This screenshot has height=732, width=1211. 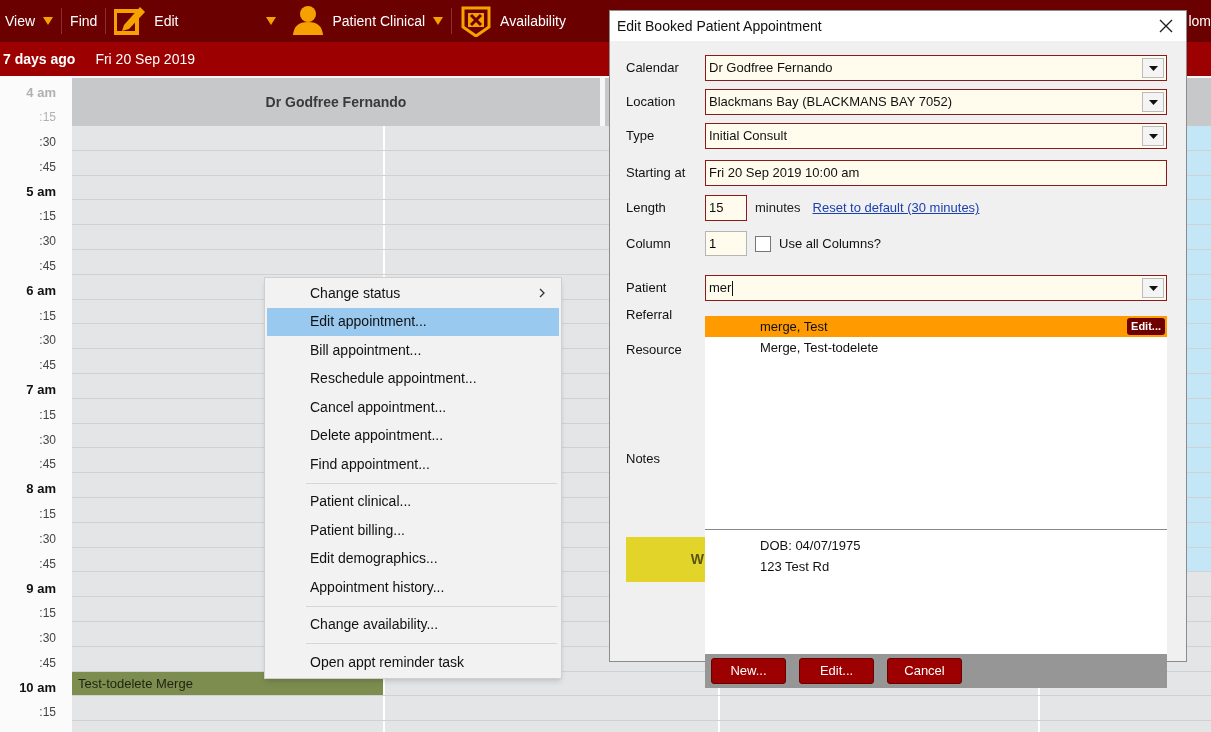 What do you see at coordinates (41, 390) in the screenshot?
I see `time-label: 7 am` at bounding box center [41, 390].